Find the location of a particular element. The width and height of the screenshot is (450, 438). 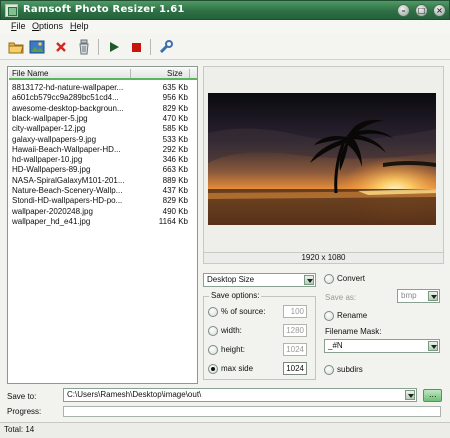

file-list-row: wallpaper-2020248.jpg 490 Kb is located at coordinates (103, 212).